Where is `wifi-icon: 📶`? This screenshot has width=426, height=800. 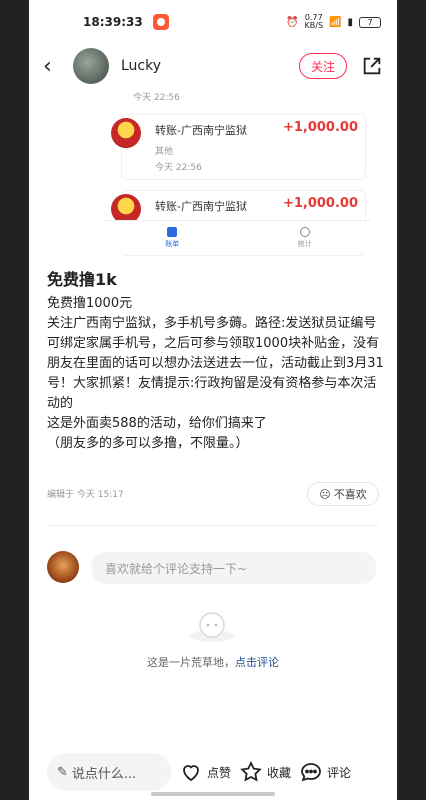
wifi-icon: 📶 is located at coordinates (335, 22).